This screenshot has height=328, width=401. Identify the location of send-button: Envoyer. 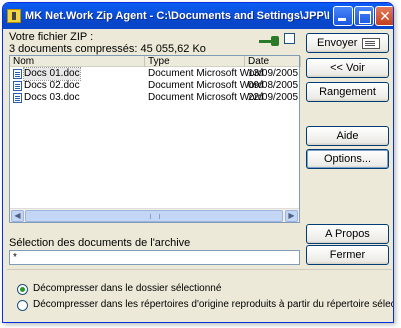
(347, 43).